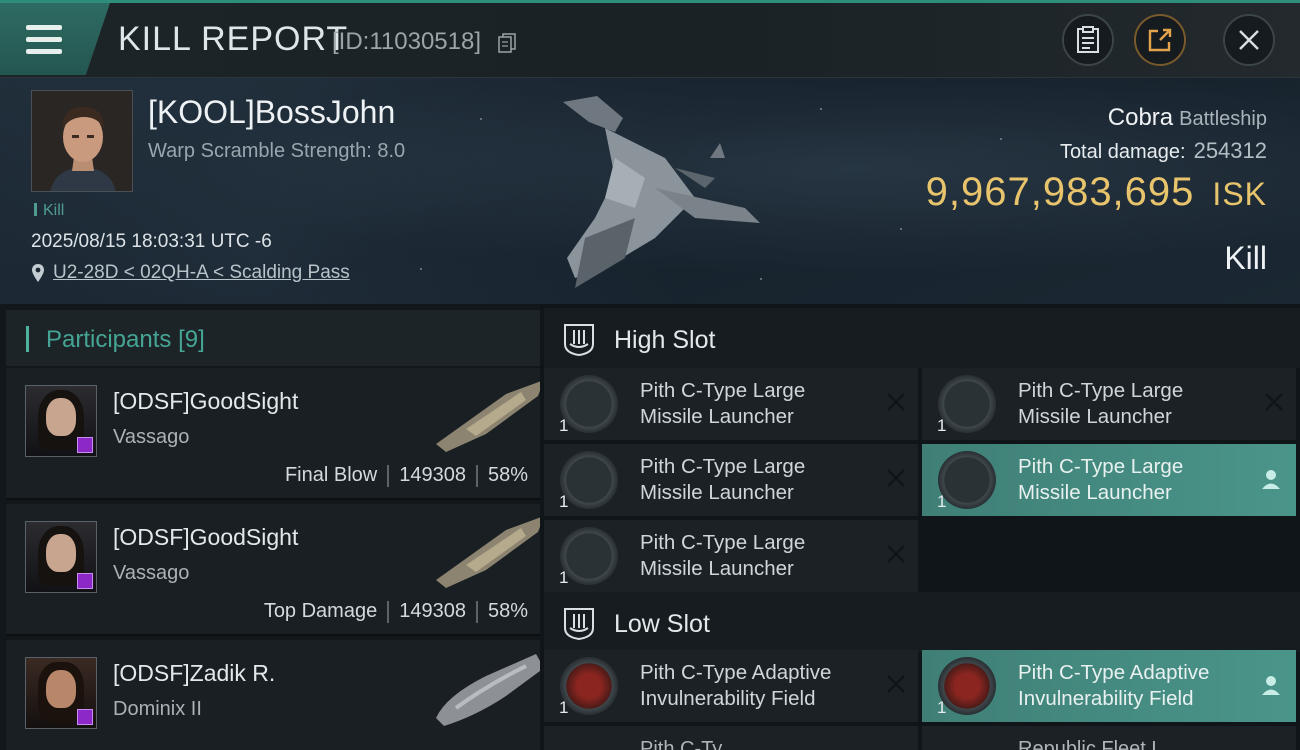 The height and width of the screenshot is (750, 1300). What do you see at coordinates (1239, 194) in the screenshot?
I see `isk-unit: ISK` at bounding box center [1239, 194].